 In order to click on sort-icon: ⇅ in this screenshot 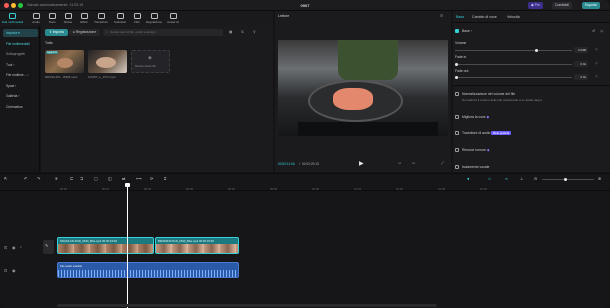, I will do `click(242, 32)`.